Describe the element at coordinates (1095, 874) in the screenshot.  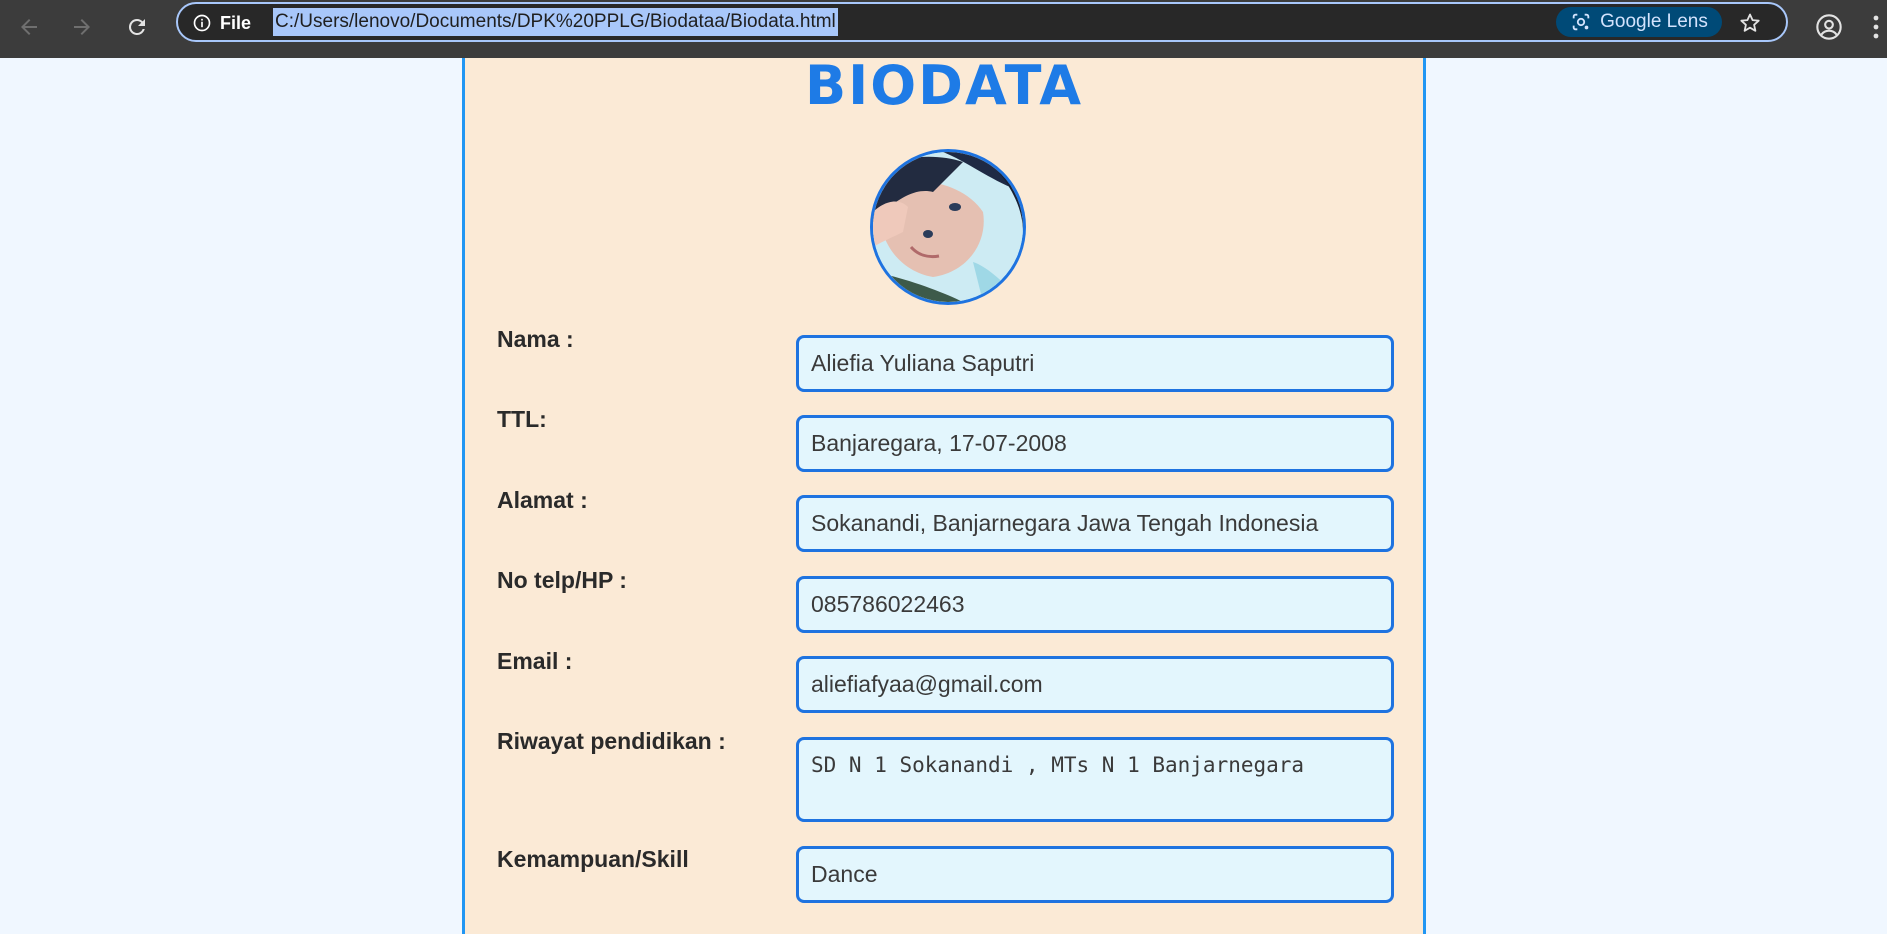
I see `kemampuan-skill-input` at that location.